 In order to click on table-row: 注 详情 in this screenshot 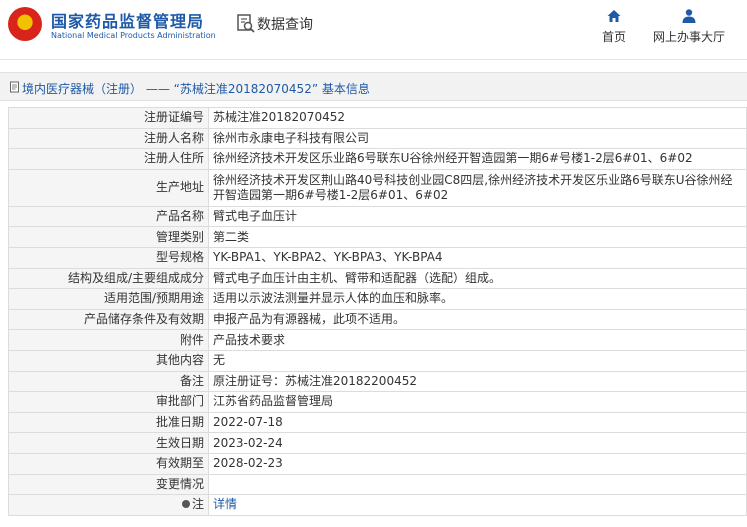, I will do `click(377, 505)`.